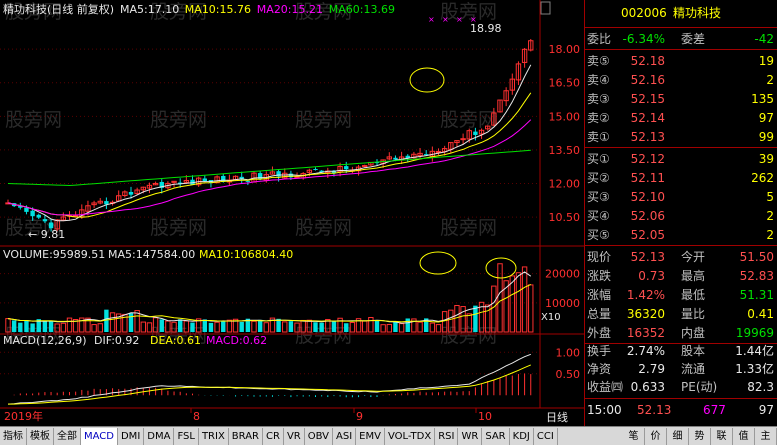 Image resolution: width=777 pixels, height=445 pixels. What do you see at coordinates (410, 436) in the screenshot?
I see `tab-vol-tdx: VOL-TDX` at bounding box center [410, 436].